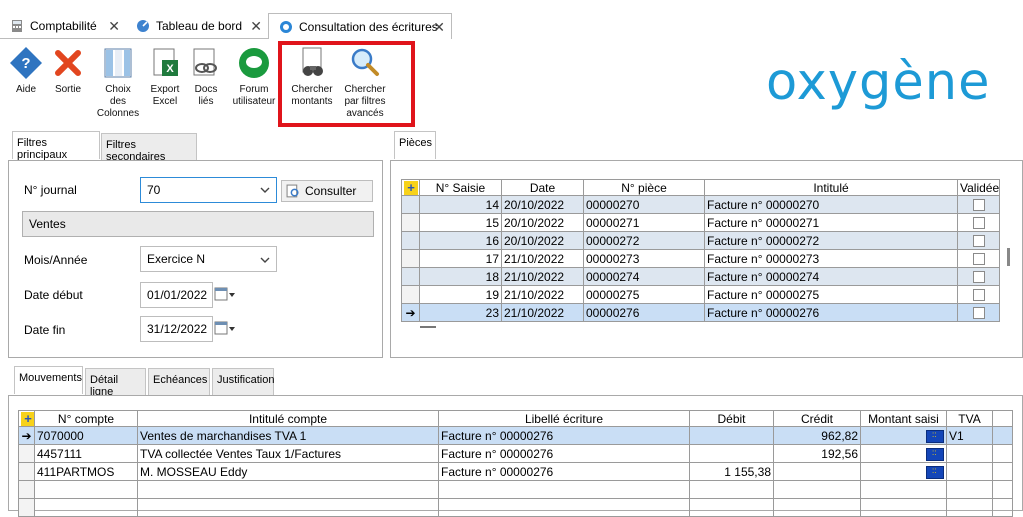 This screenshot has height=517, width=1023. I want to click on tab-label: Filtres principaux, so click(42, 149).